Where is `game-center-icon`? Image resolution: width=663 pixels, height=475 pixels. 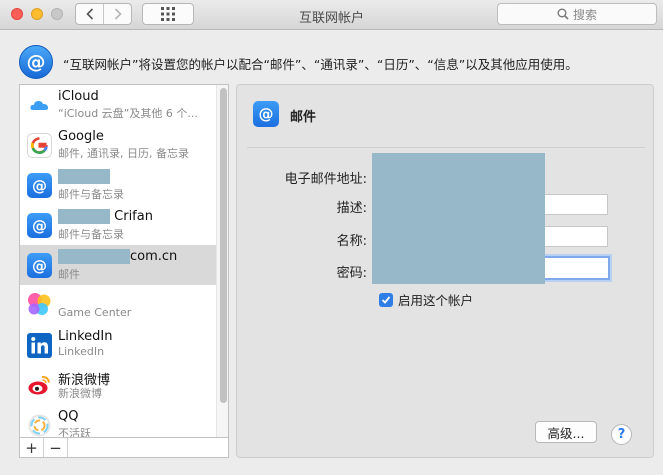 game-center-icon is located at coordinates (39, 305).